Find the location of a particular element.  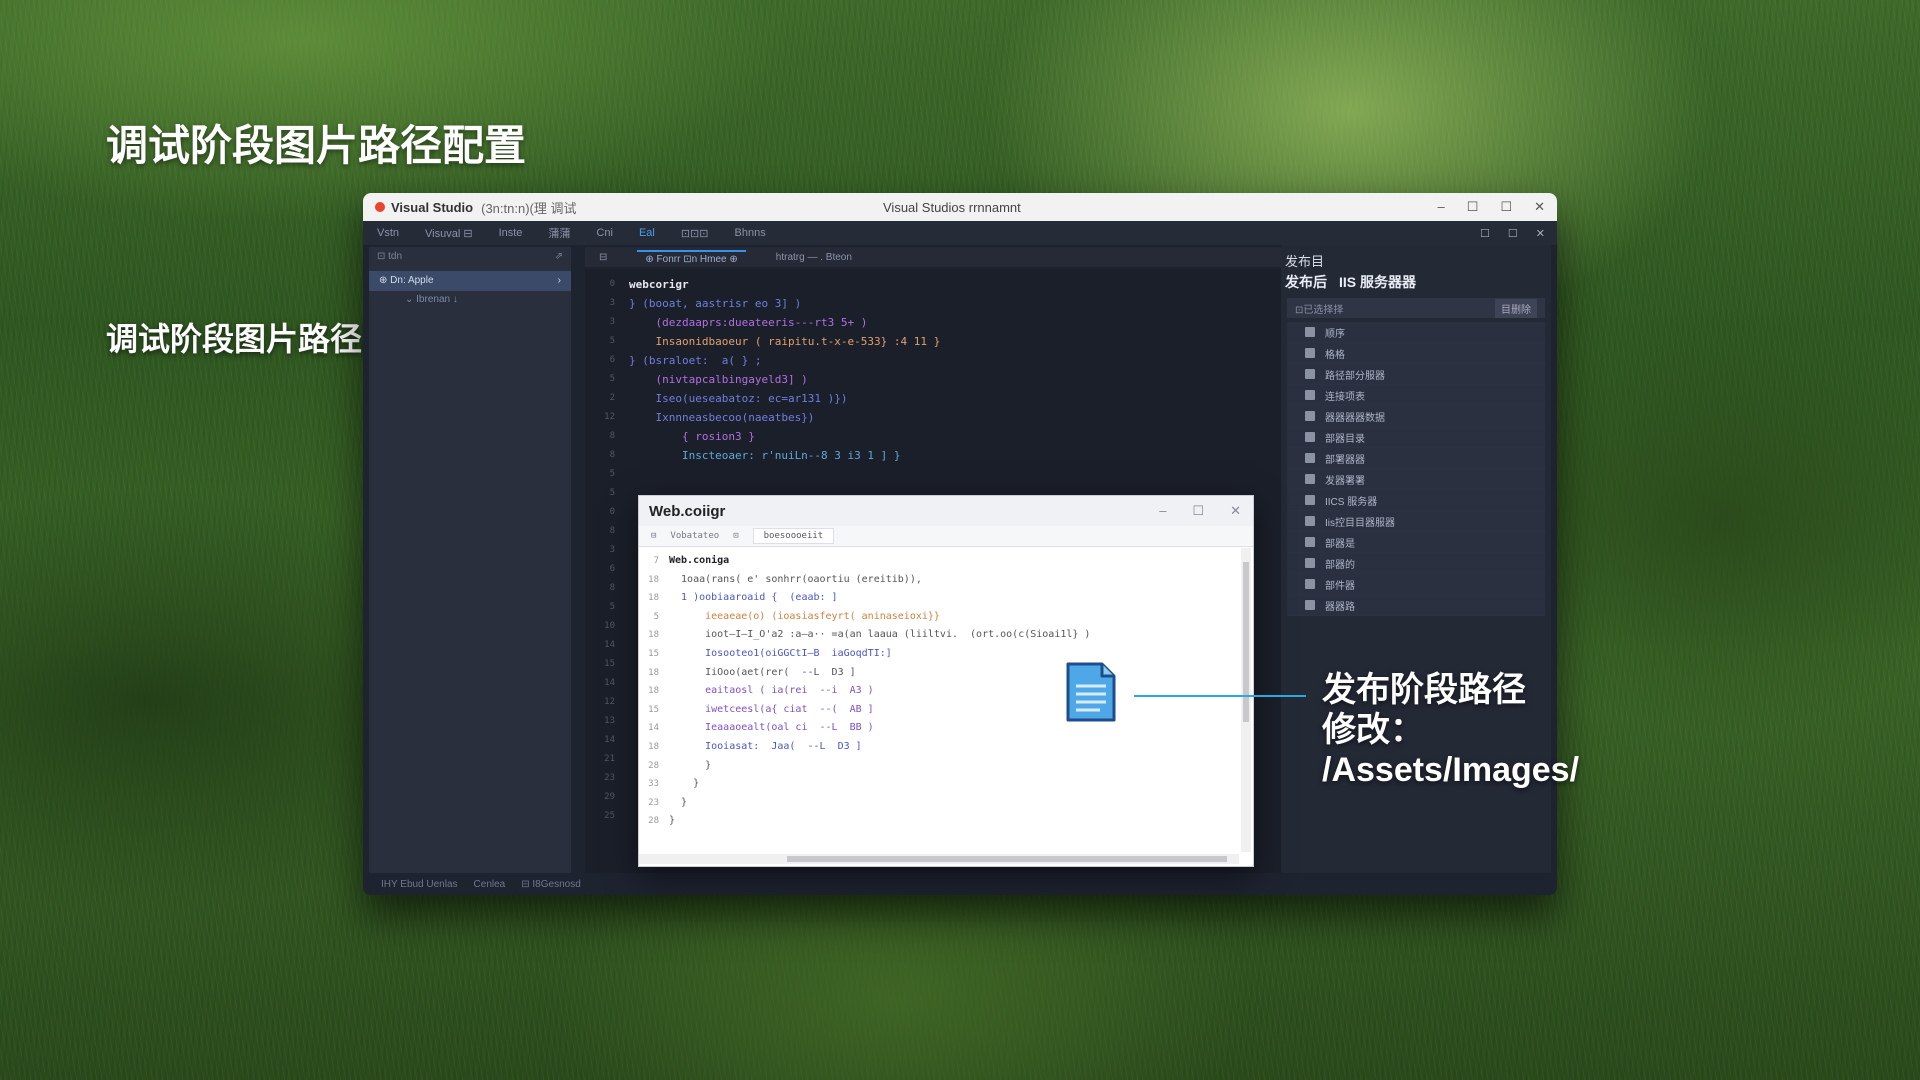

panel-filter: ⊡已选择择 目删除 is located at coordinates (1416, 308).